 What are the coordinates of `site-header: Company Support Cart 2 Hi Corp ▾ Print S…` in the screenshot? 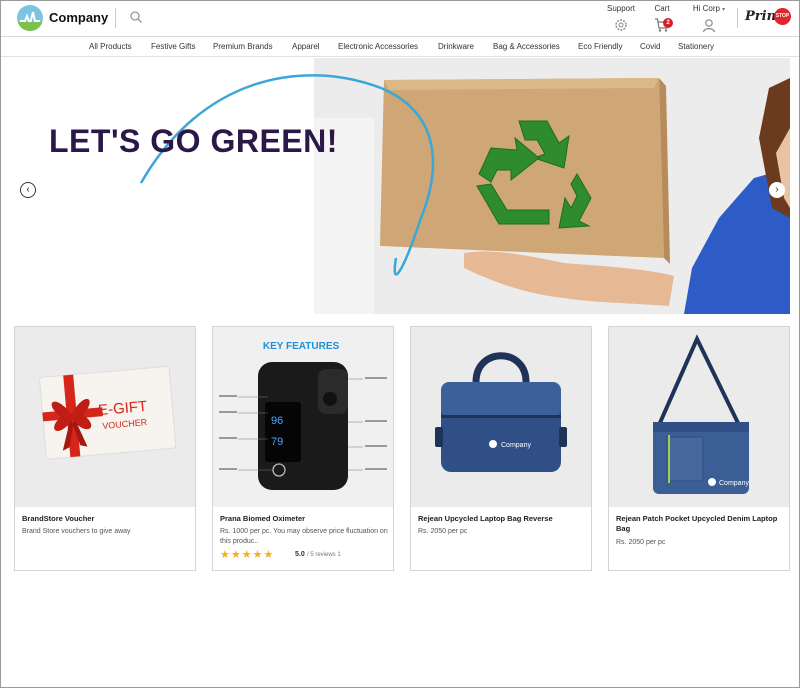 It's located at (400, 19).